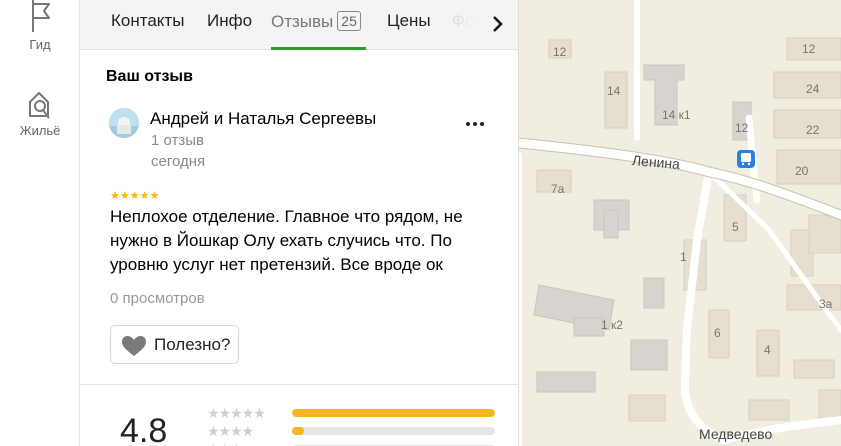  Describe the element at coordinates (147, 21) in the screenshot. I see `tab-contacts: Контакты` at that location.